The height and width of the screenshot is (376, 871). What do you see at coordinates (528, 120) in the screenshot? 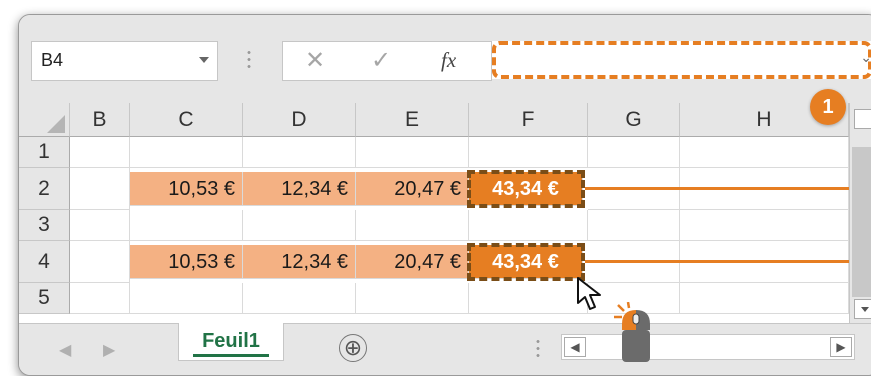
I see `column-header-f: F` at bounding box center [528, 120].